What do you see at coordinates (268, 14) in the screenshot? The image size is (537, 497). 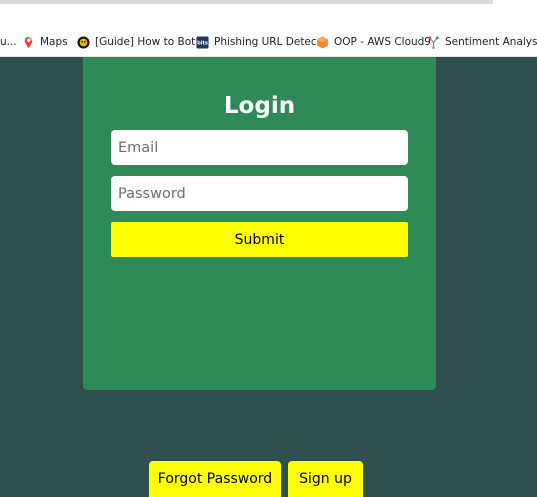 I see `browser-tab-strip` at bounding box center [268, 14].